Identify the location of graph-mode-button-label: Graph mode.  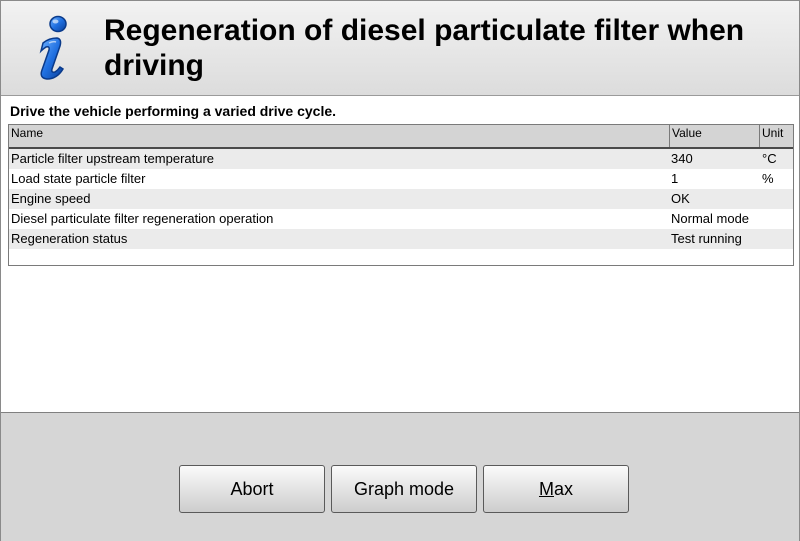
(404, 489).